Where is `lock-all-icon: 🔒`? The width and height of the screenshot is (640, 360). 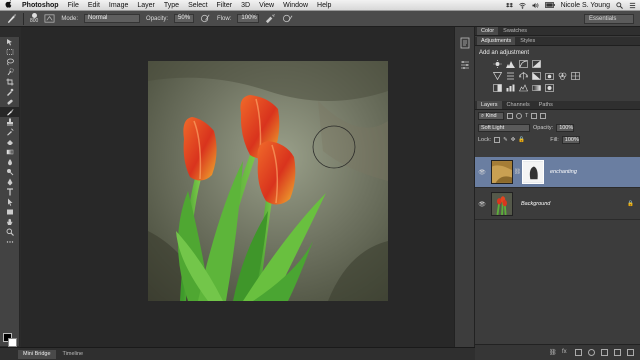 lock-all-icon: 🔒 is located at coordinates (521, 140).